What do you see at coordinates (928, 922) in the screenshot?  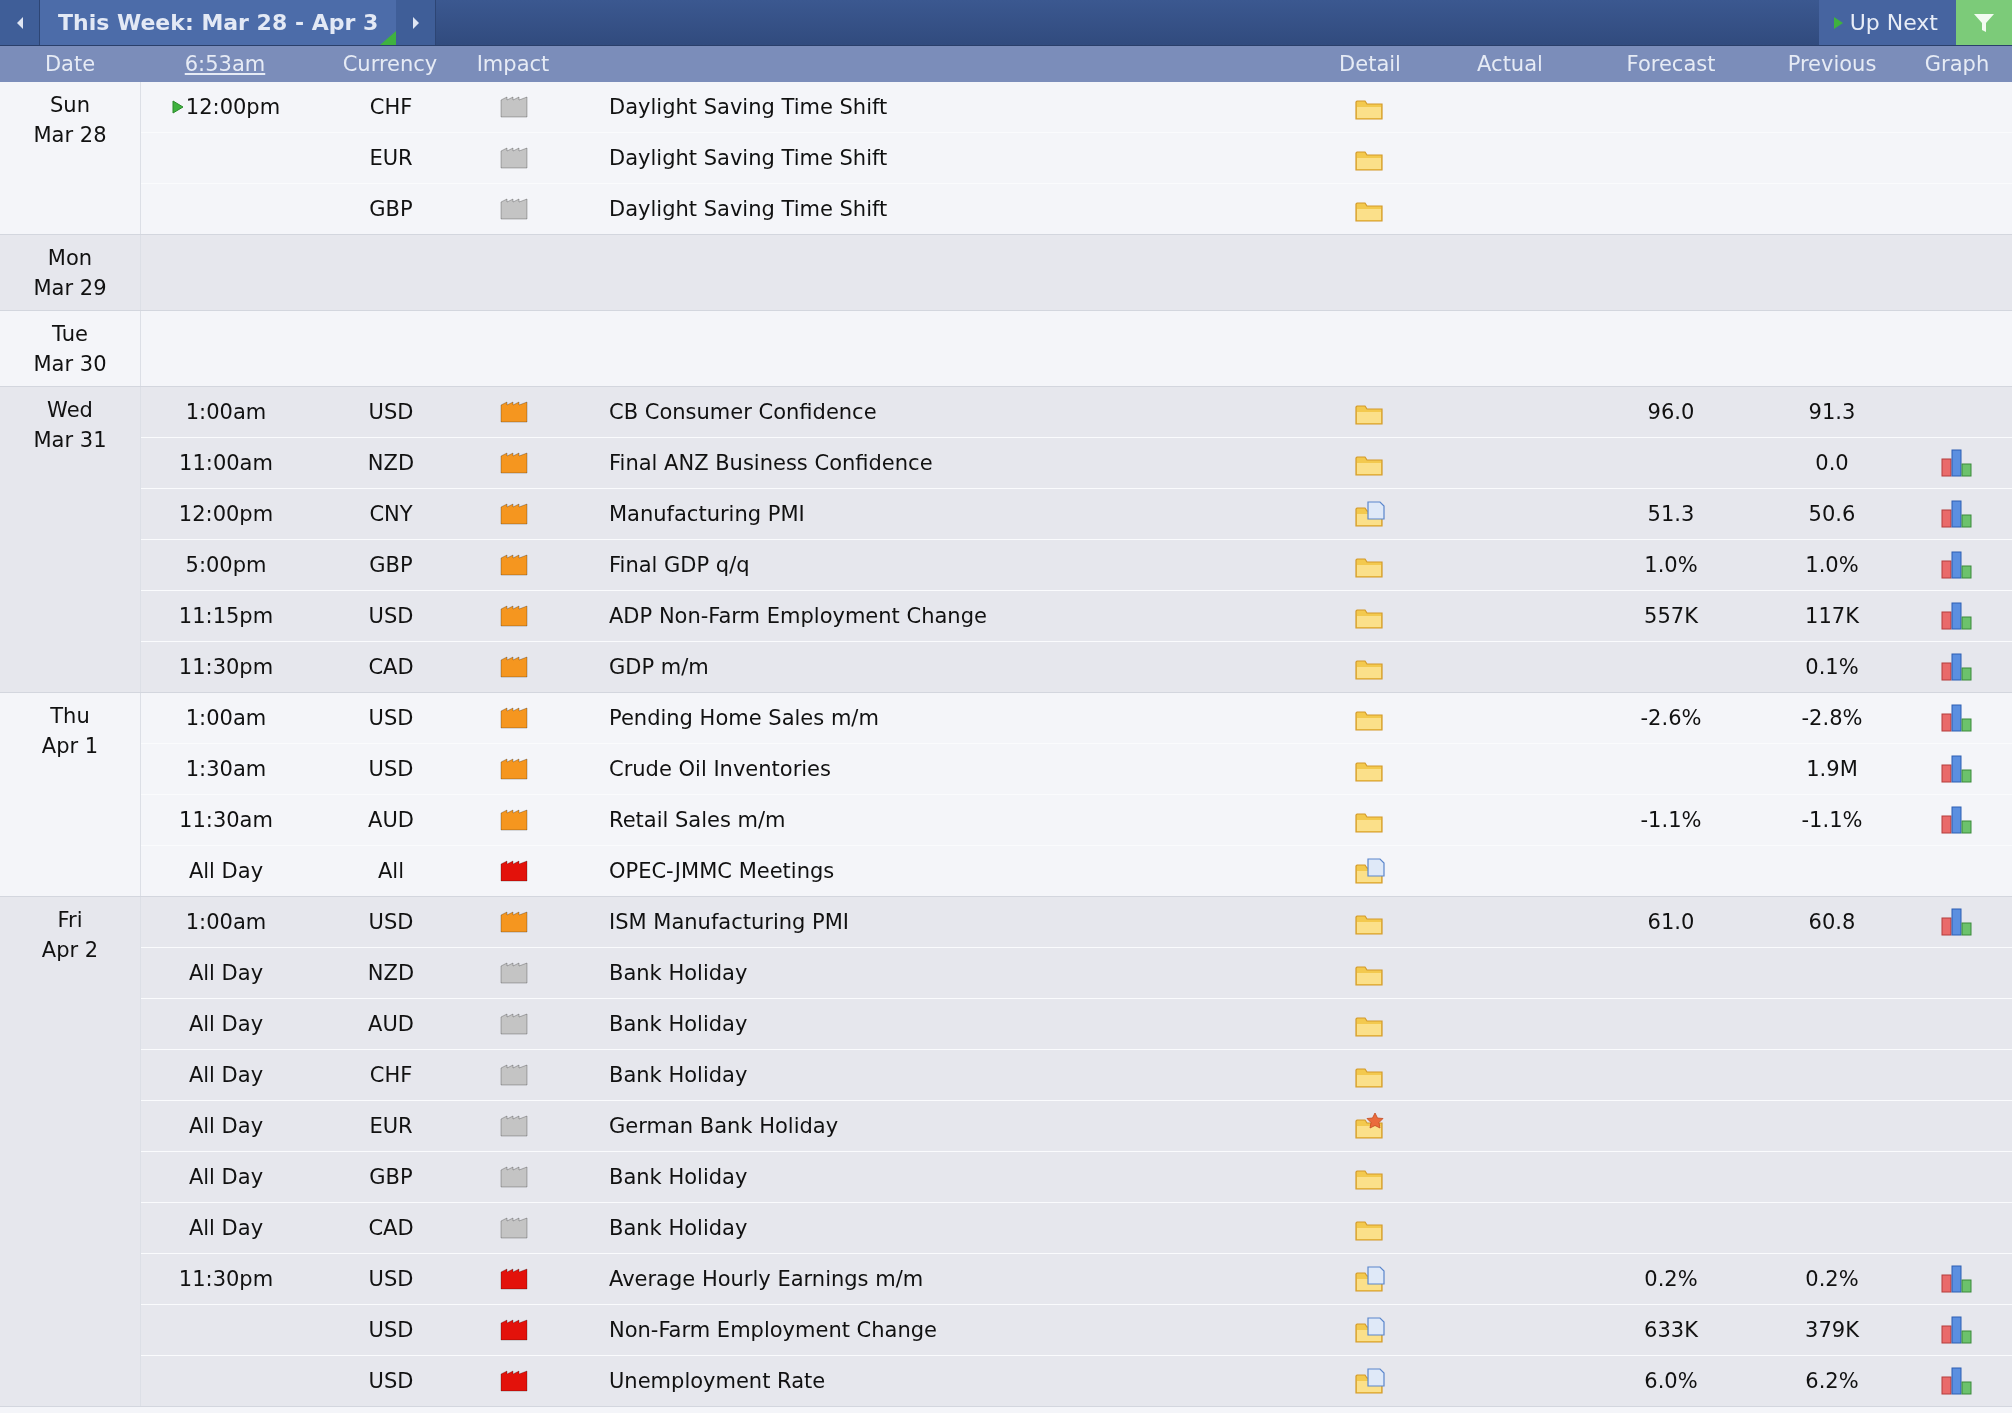 I see `event-title: ISM Manufacturing PMI` at bounding box center [928, 922].